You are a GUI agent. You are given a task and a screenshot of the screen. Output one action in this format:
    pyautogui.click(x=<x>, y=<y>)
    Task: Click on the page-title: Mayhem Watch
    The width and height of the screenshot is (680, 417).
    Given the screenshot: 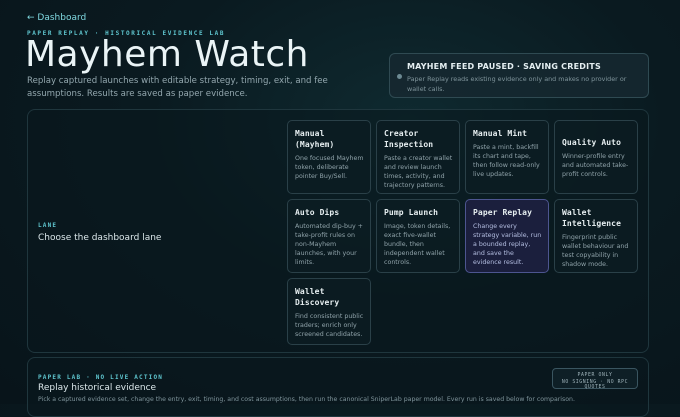 What is the action you would take?
    pyautogui.click(x=167, y=54)
    